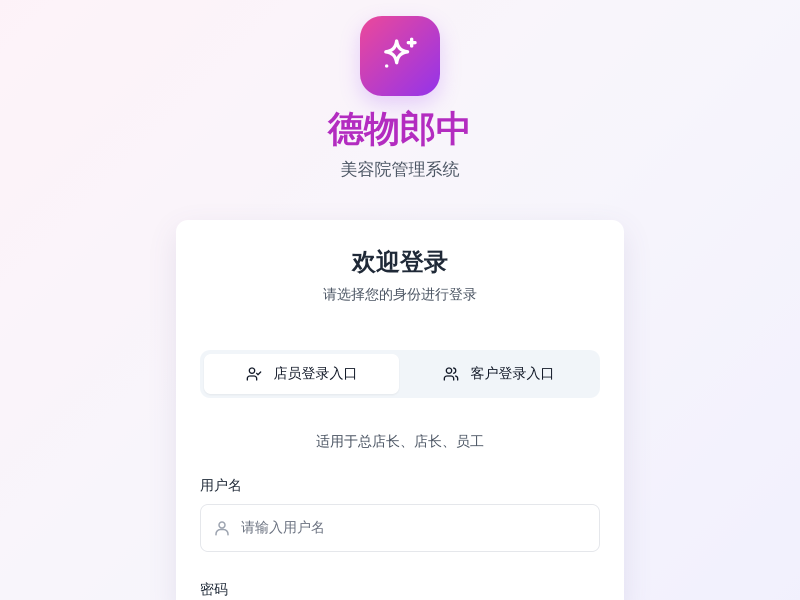 The image size is (800, 600). Describe the element at coordinates (254, 374) in the screenshot. I see `user-check-icon` at that location.